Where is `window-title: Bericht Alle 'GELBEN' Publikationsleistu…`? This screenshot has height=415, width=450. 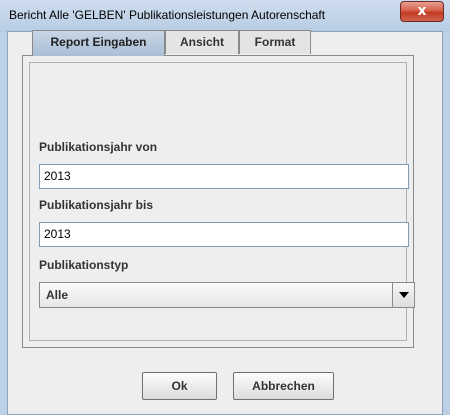
window-title: Bericht Alle 'GELBEN' Publikationsleistu… is located at coordinates (167, 15).